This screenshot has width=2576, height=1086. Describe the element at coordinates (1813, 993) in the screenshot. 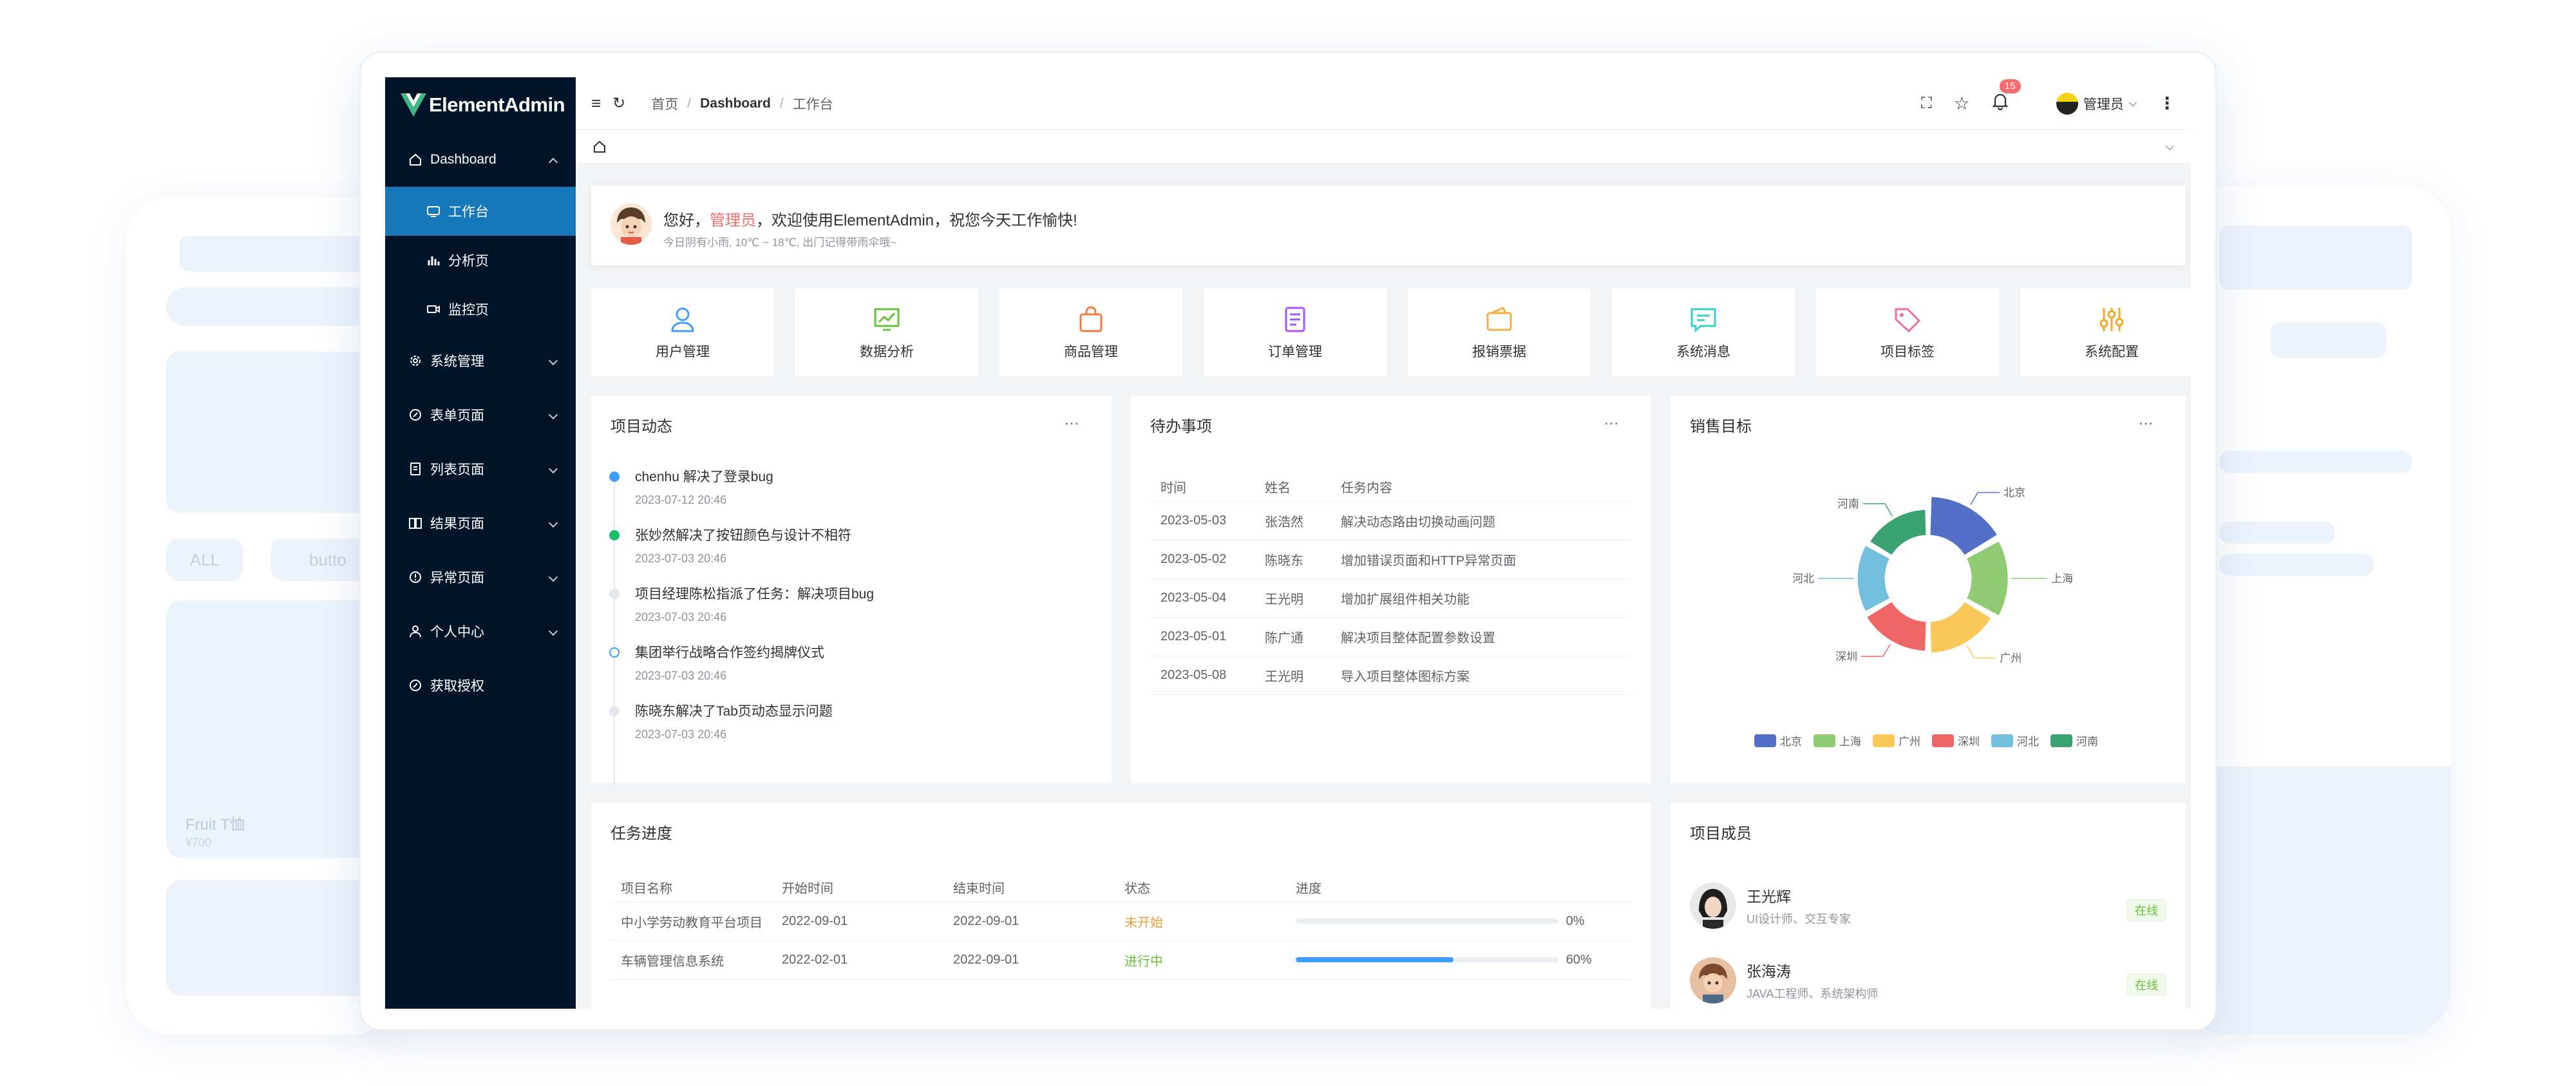

I see `member-role: JAVA工程师、系统架构师` at that location.